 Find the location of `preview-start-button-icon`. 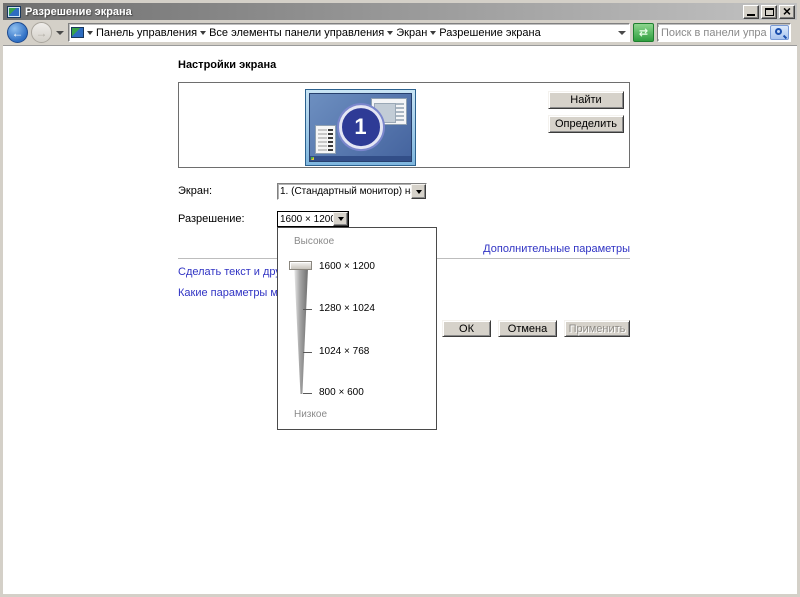

preview-start-button-icon is located at coordinates (312, 158).